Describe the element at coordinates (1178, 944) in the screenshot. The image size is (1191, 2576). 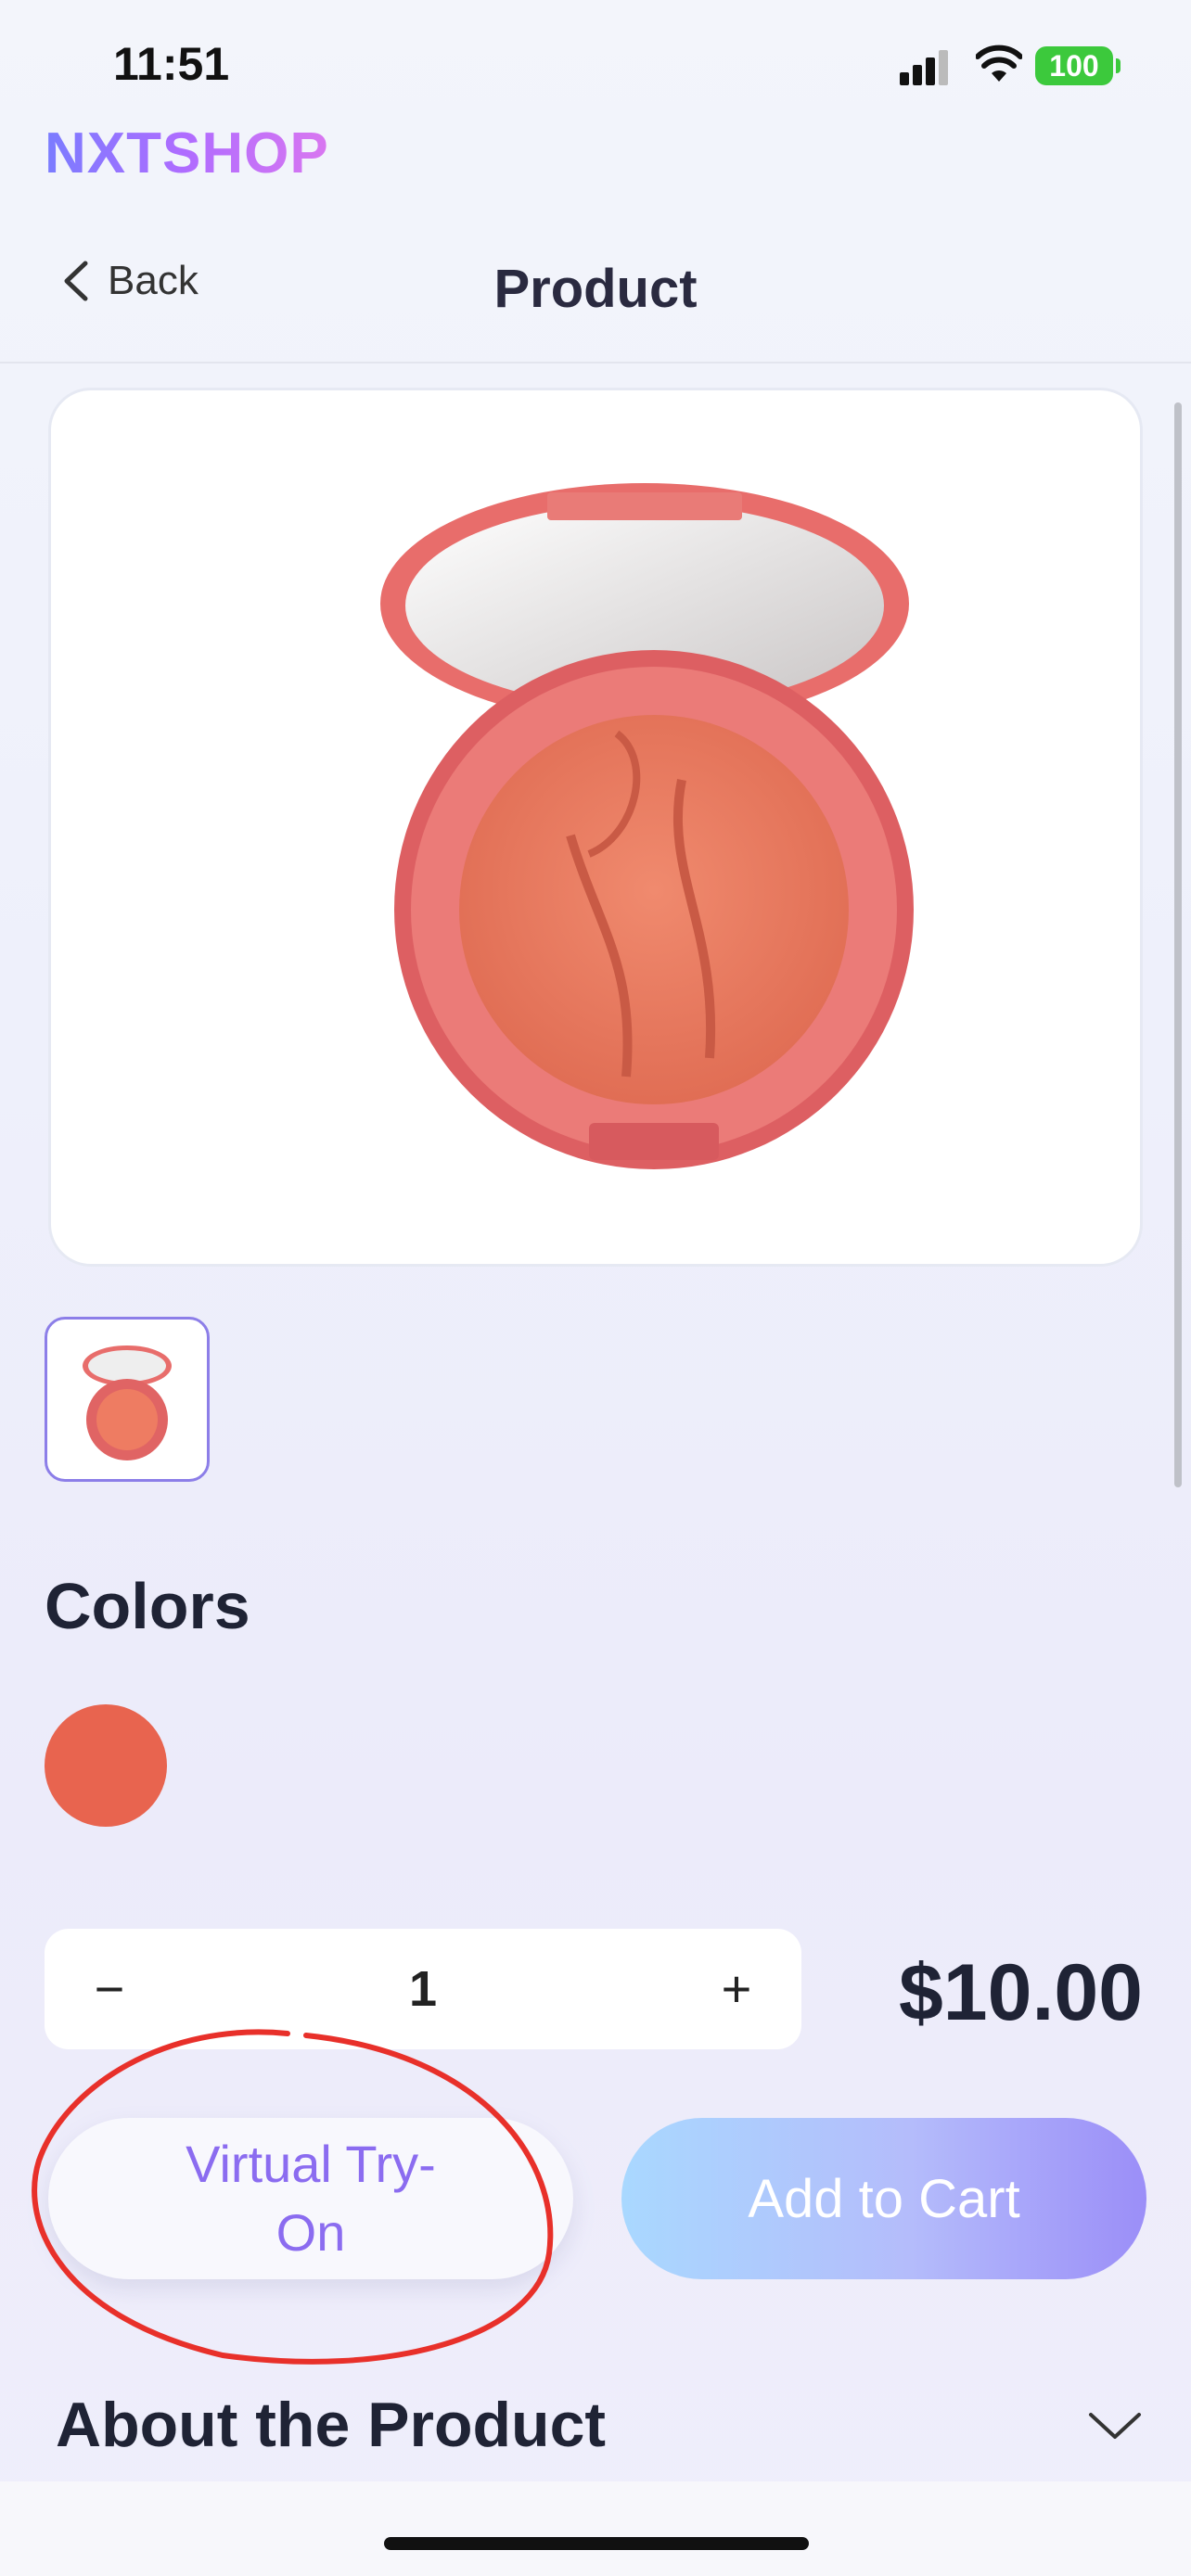
I see `scrollbar` at that location.